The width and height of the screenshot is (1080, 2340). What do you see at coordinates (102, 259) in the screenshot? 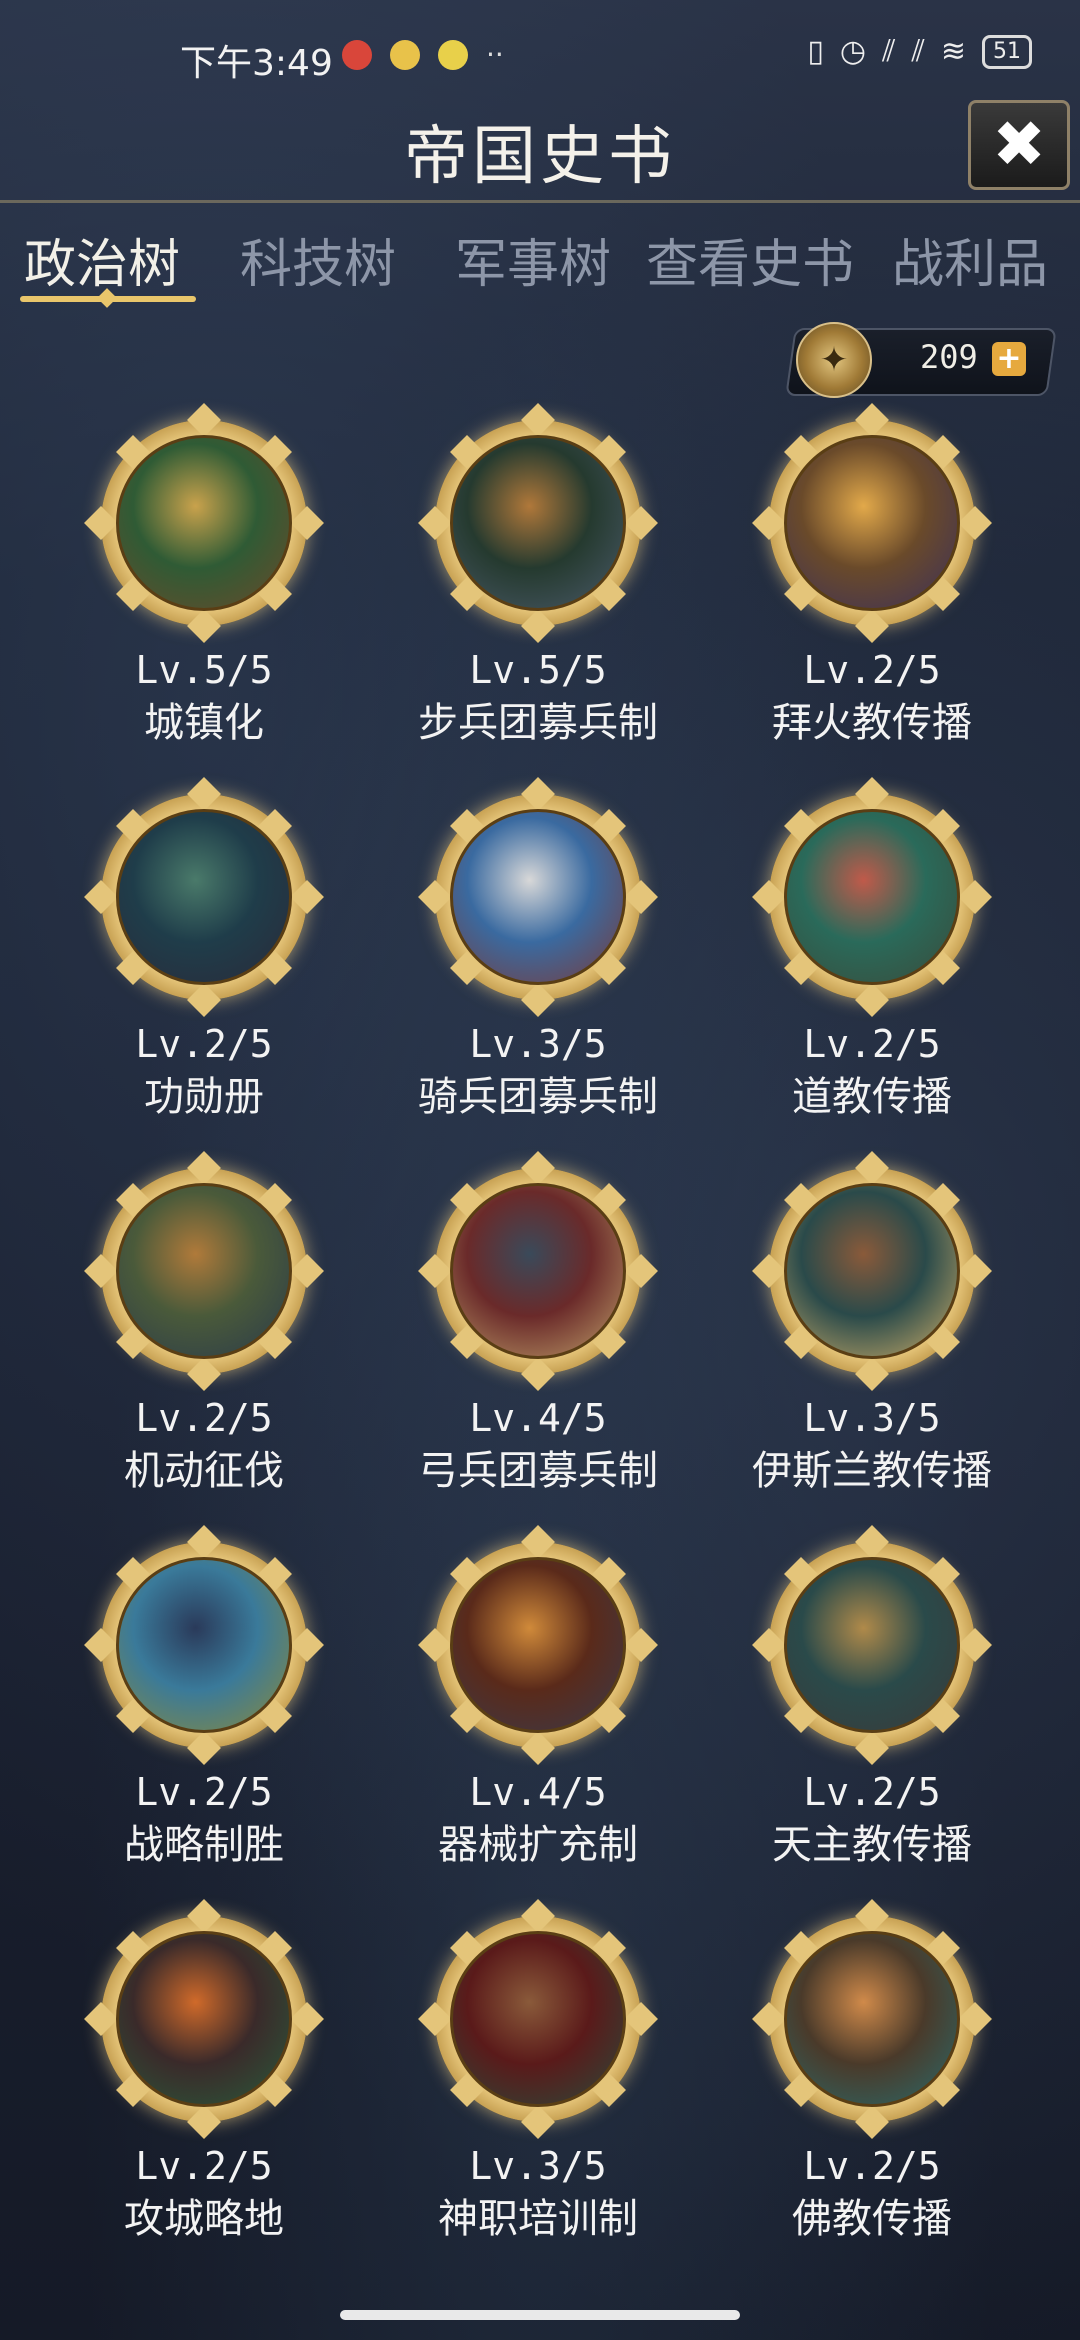
I see `tab-politics: 政治树` at bounding box center [102, 259].